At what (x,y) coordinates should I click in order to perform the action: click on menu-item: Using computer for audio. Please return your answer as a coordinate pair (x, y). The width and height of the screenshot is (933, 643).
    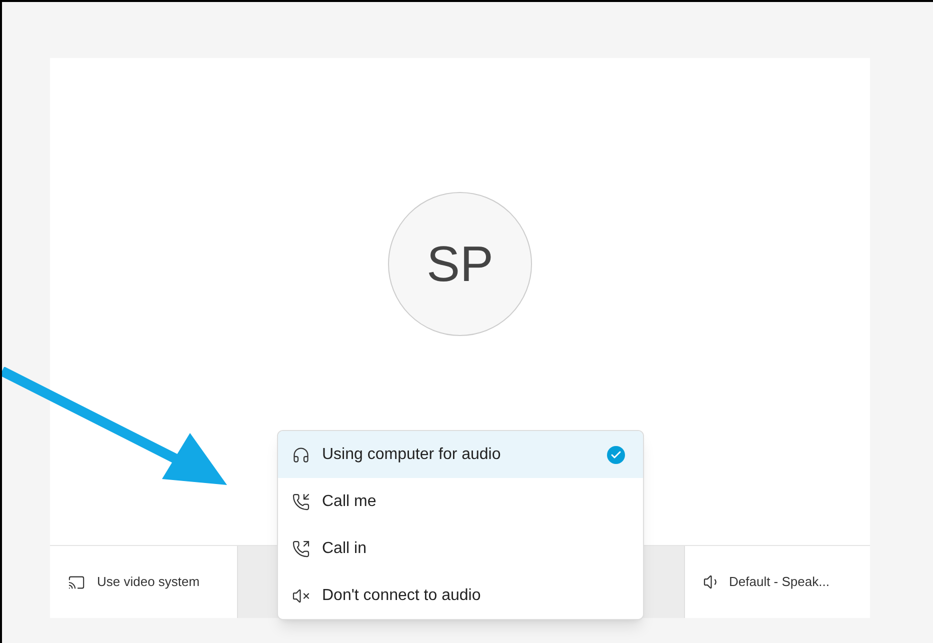
    Looking at the image, I should click on (460, 454).